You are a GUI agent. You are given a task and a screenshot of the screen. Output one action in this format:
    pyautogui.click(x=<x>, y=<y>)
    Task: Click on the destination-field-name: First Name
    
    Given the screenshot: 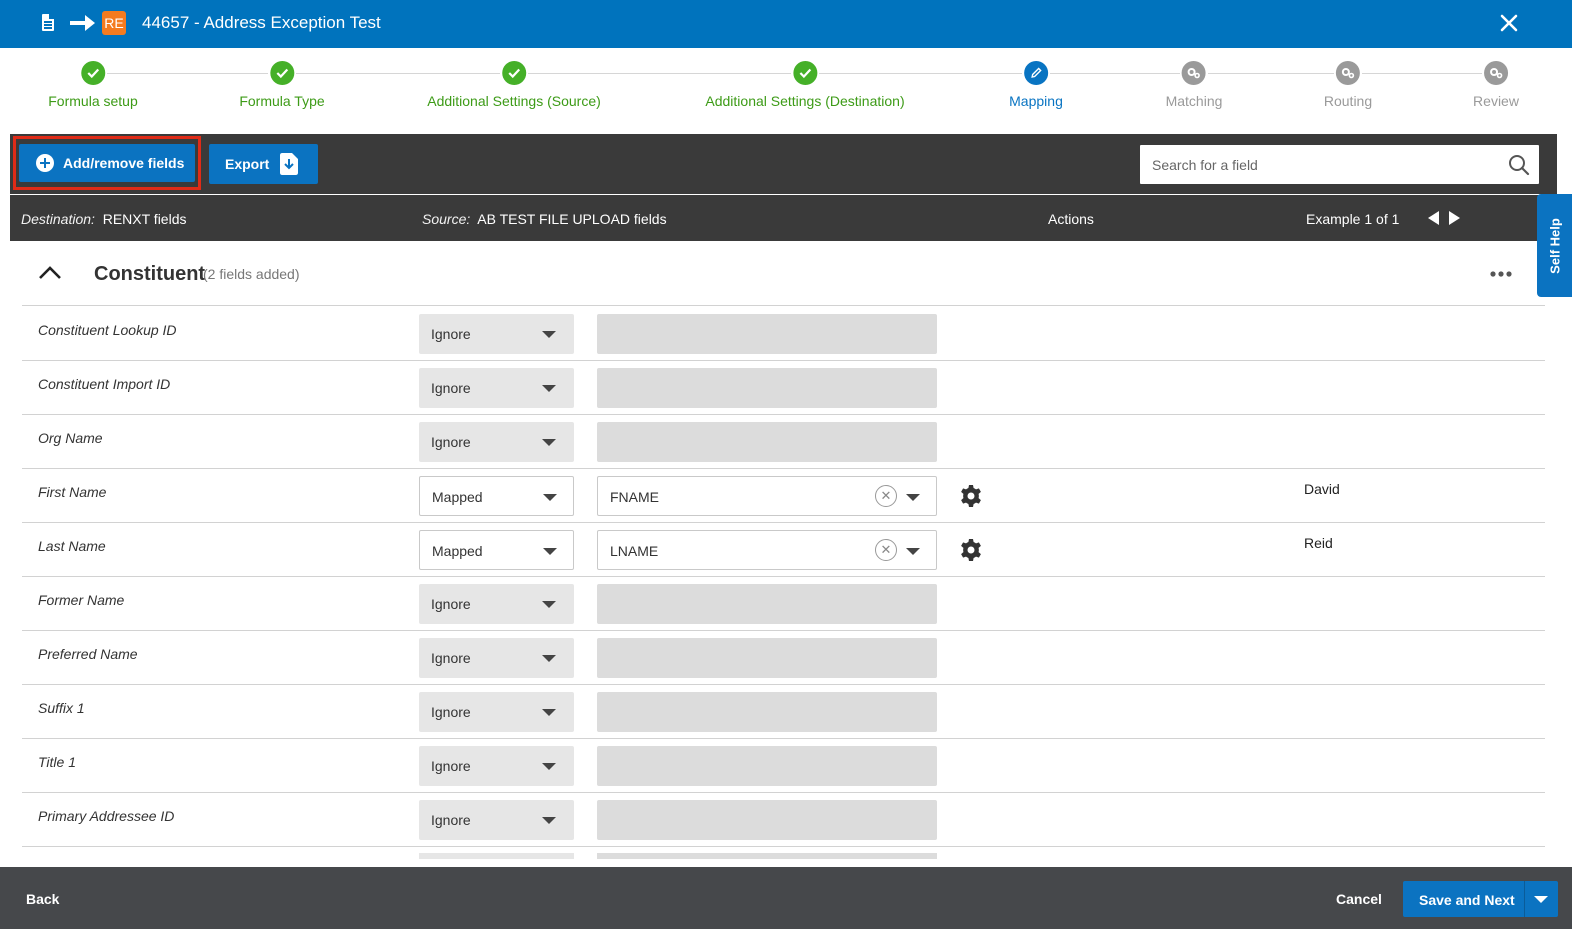 What is the action you would take?
    pyautogui.click(x=72, y=492)
    